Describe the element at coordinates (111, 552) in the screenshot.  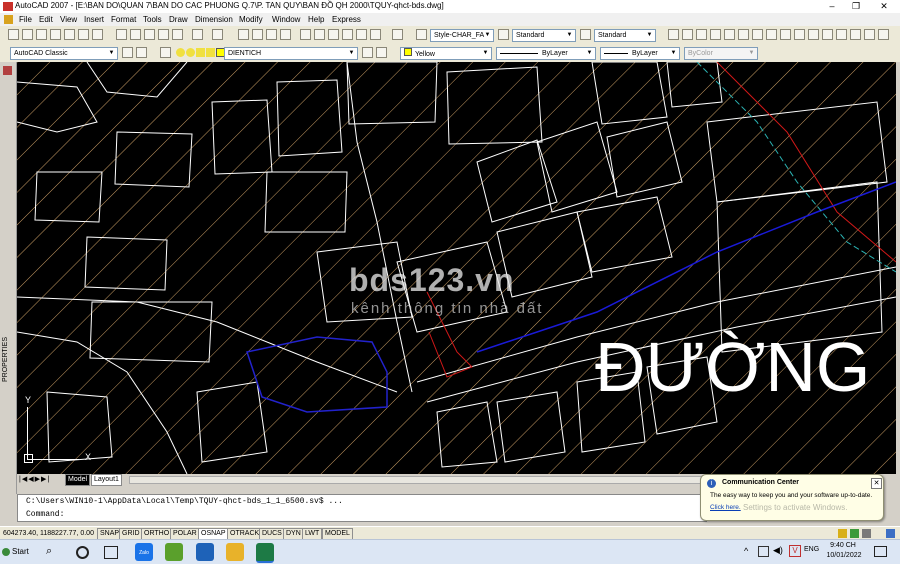
I see `task-view-icon` at that location.